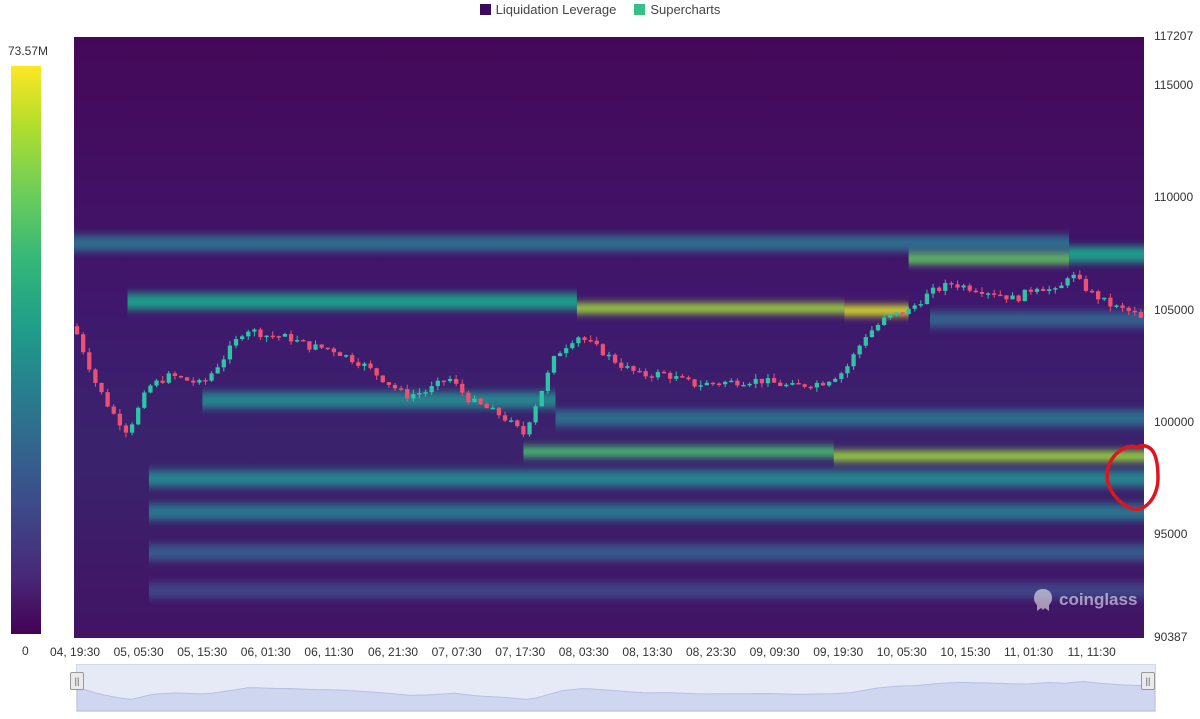  What do you see at coordinates (583, 652) in the screenshot?
I see `x-tick-label: 08, 03:30` at bounding box center [583, 652].